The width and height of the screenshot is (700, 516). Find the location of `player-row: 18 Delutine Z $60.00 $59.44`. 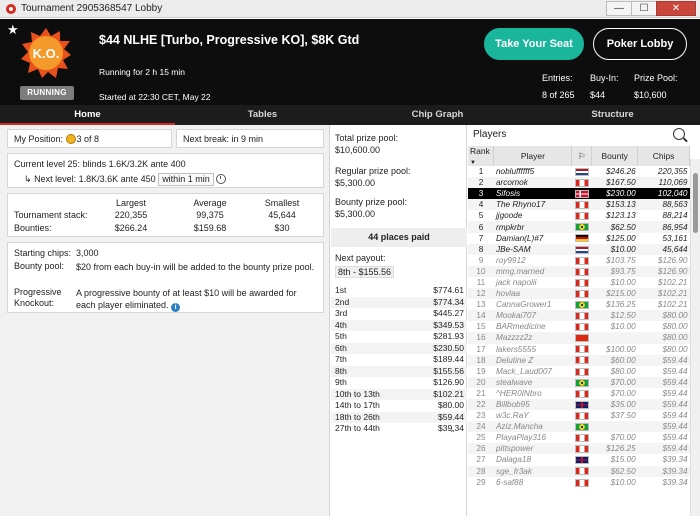

player-row: 18 Delutine Z $60.00 $59.44 is located at coordinates (579, 360).